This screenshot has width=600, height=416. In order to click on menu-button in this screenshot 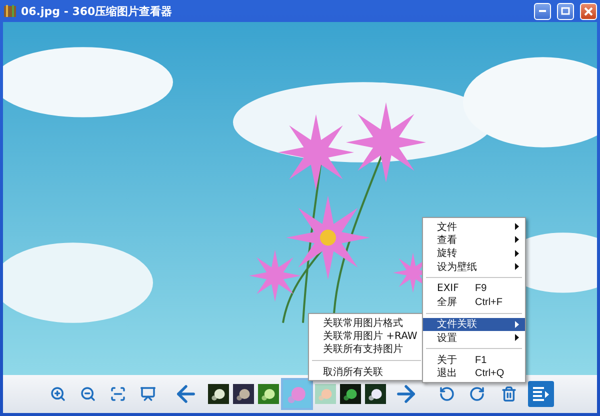, I will do `click(541, 394)`.